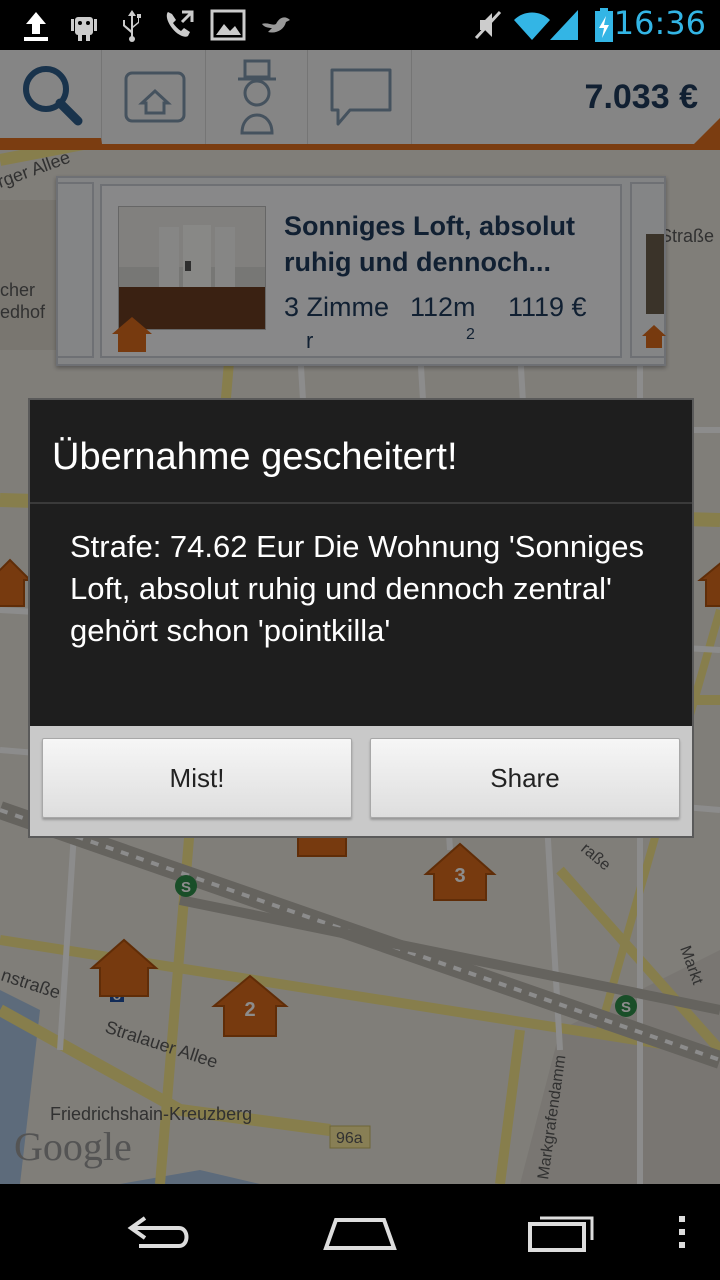  I want to click on recent-apps-icon, so click(561, 1234).